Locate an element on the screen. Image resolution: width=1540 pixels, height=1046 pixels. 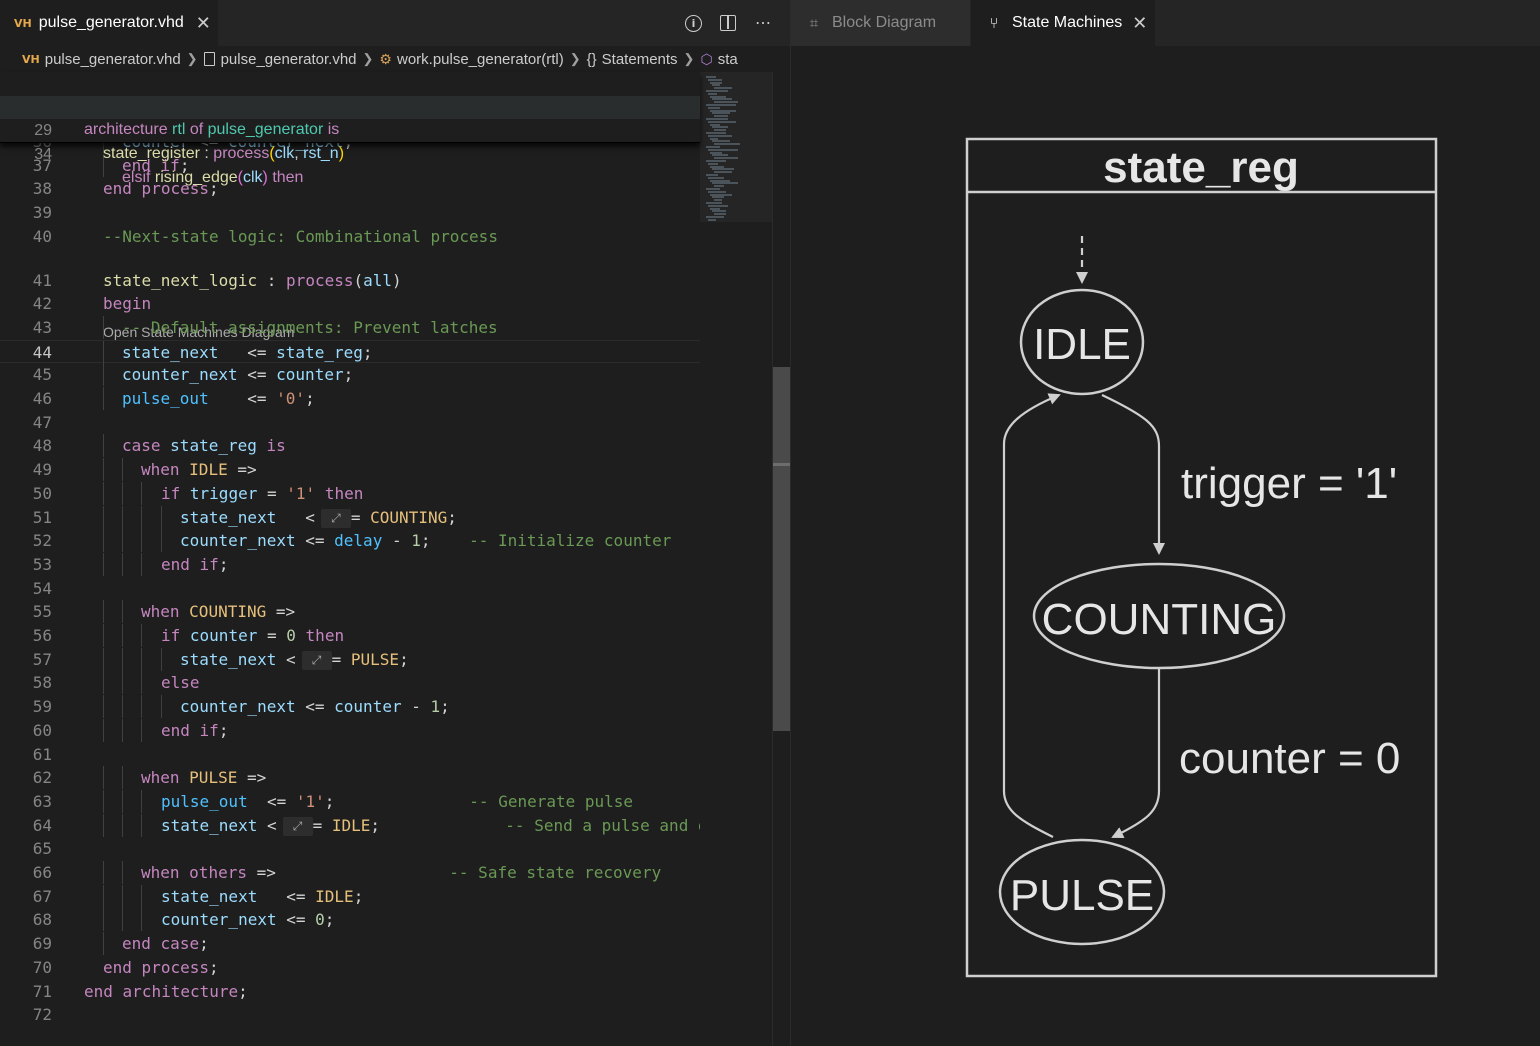
transition-idle-to-counting is located at coordinates (1133, 474).